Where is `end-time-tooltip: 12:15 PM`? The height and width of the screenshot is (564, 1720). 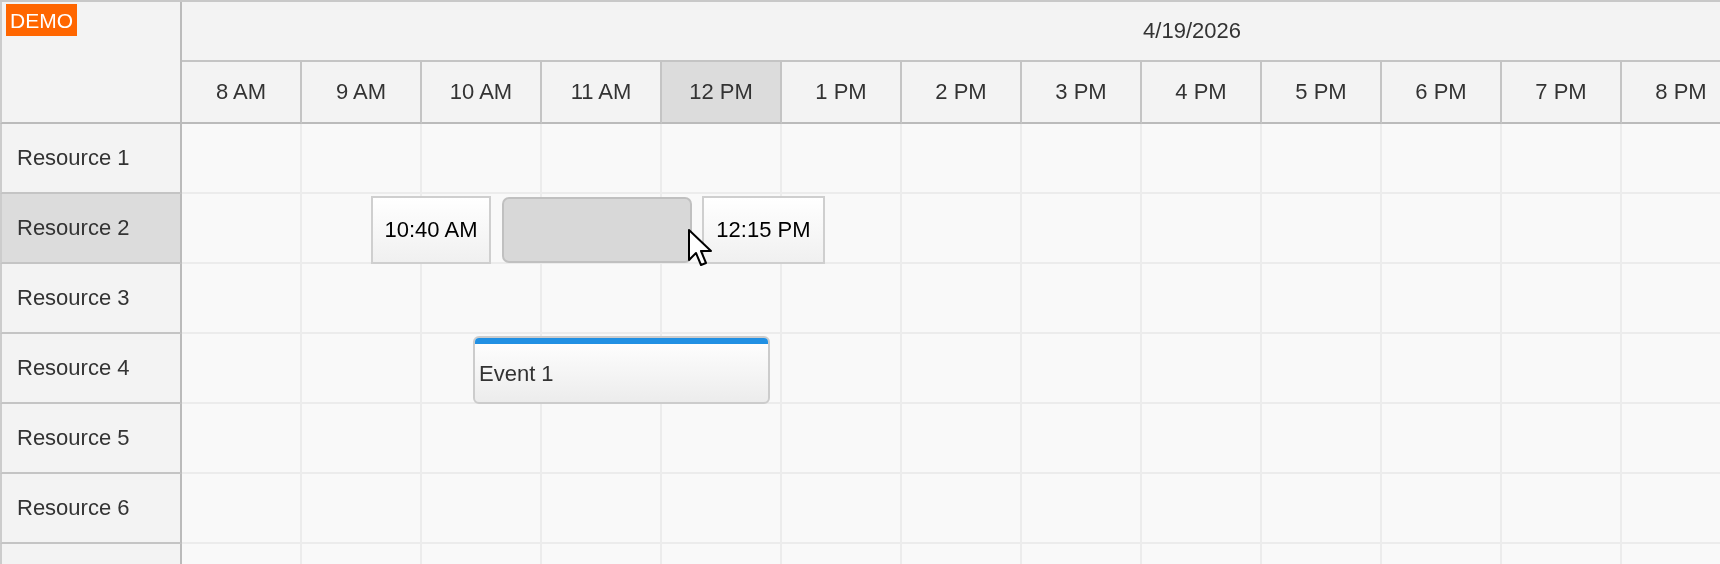
end-time-tooltip: 12:15 PM is located at coordinates (763, 230).